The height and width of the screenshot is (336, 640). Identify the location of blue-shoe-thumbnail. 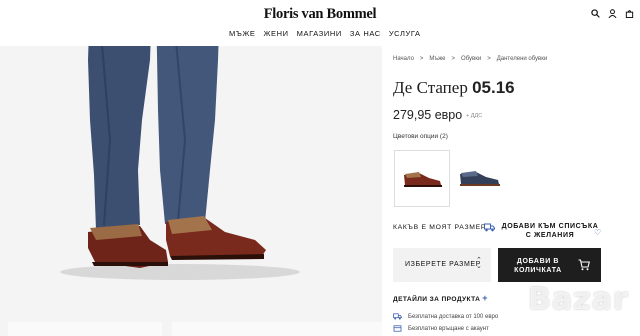
(480, 178).